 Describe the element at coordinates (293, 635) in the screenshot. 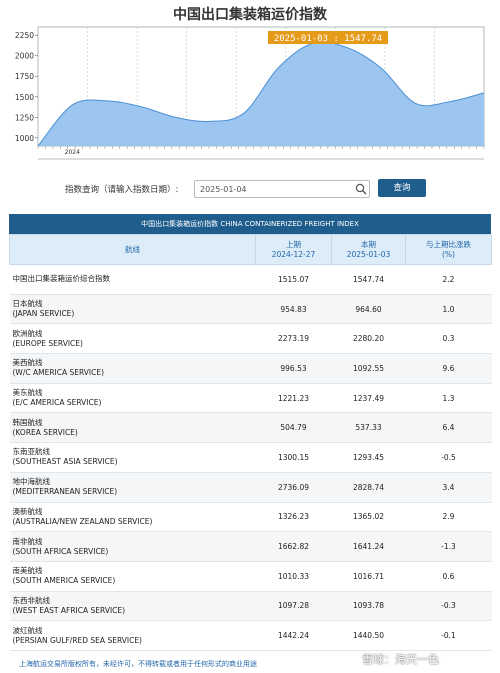

I see `prev-value: 1442.24` at that location.